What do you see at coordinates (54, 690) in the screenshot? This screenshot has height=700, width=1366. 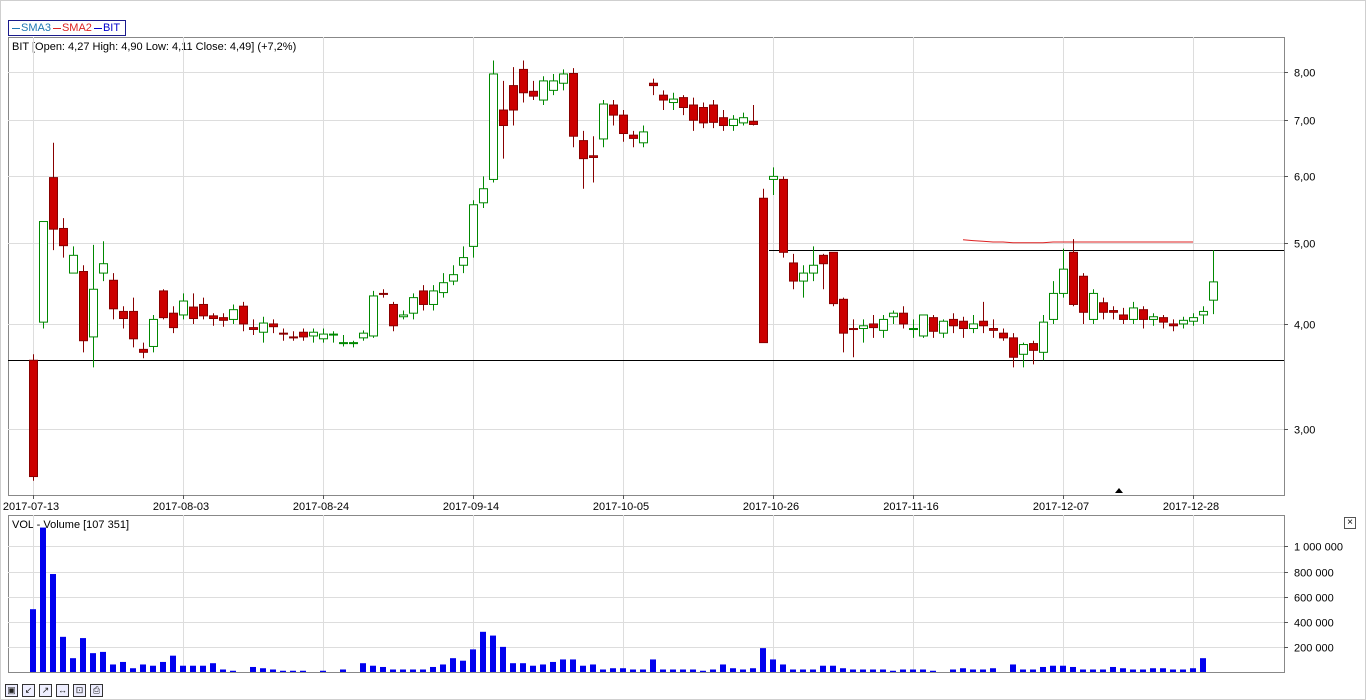 I see `chart-toolbar: ▣ ↙ ↗ ↔ ⊡ ⎙` at bounding box center [54, 690].